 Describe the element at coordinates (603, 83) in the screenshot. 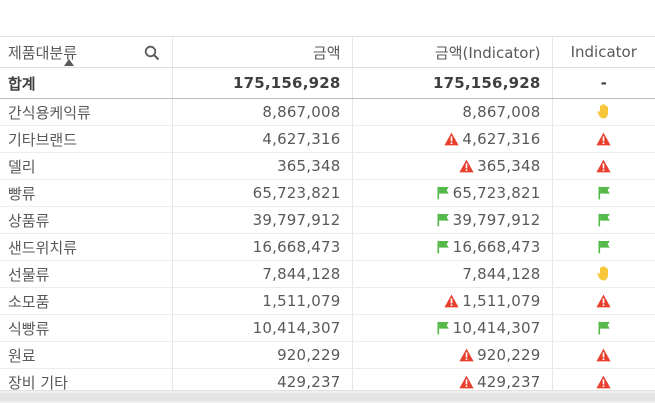

I see `total-indicator: -` at that location.